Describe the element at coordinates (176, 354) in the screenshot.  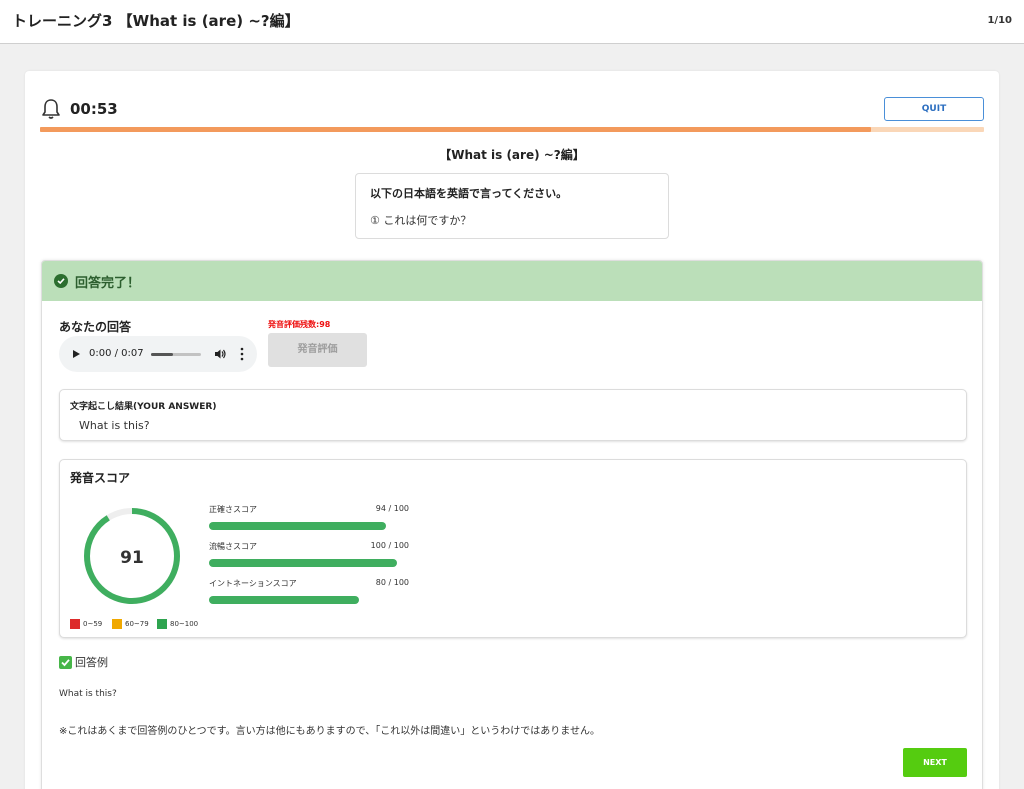
I see `audio-seek-slider` at that location.